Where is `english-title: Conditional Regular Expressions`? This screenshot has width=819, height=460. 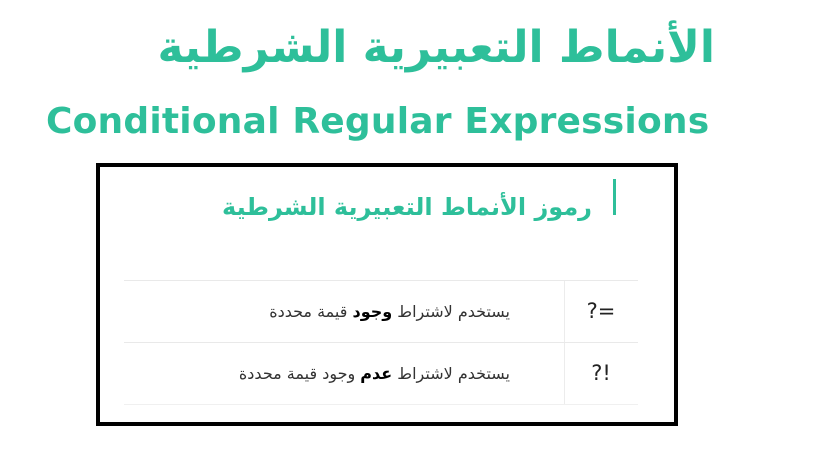 english-title: Conditional Regular Expressions is located at coordinates (378, 121).